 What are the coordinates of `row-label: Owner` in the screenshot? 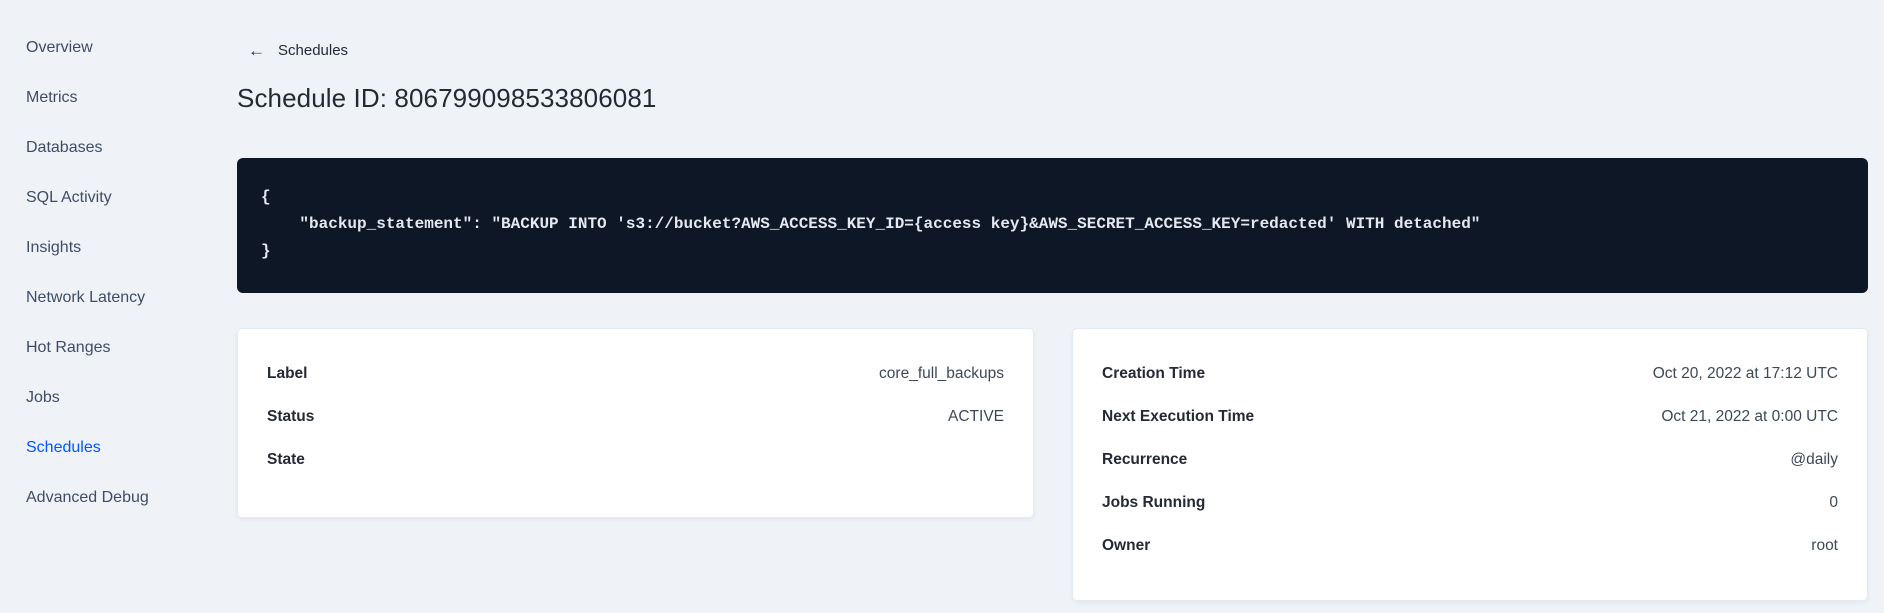 It's located at (1126, 545).